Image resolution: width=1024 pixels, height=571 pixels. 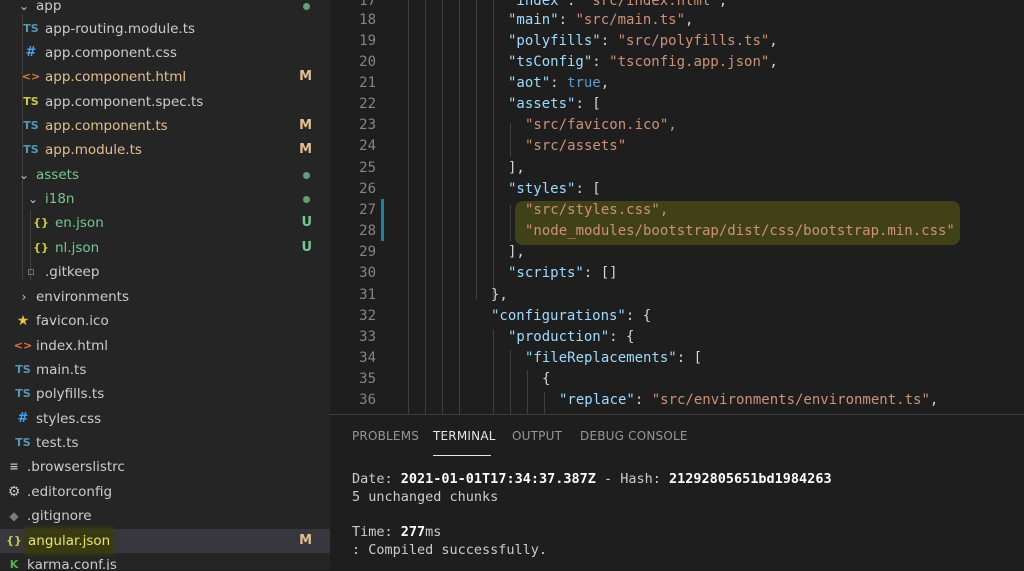 What do you see at coordinates (165, 370) in the screenshot?
I see `explorer-item-main-ts: TS main.ts` at bounding box center [165, 370].